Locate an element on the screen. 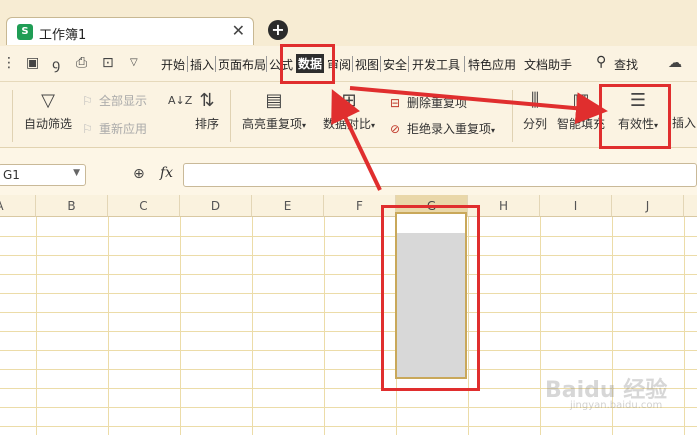 The image size is (697, 435). function-icon: fx is located at coordinates (166, 173).